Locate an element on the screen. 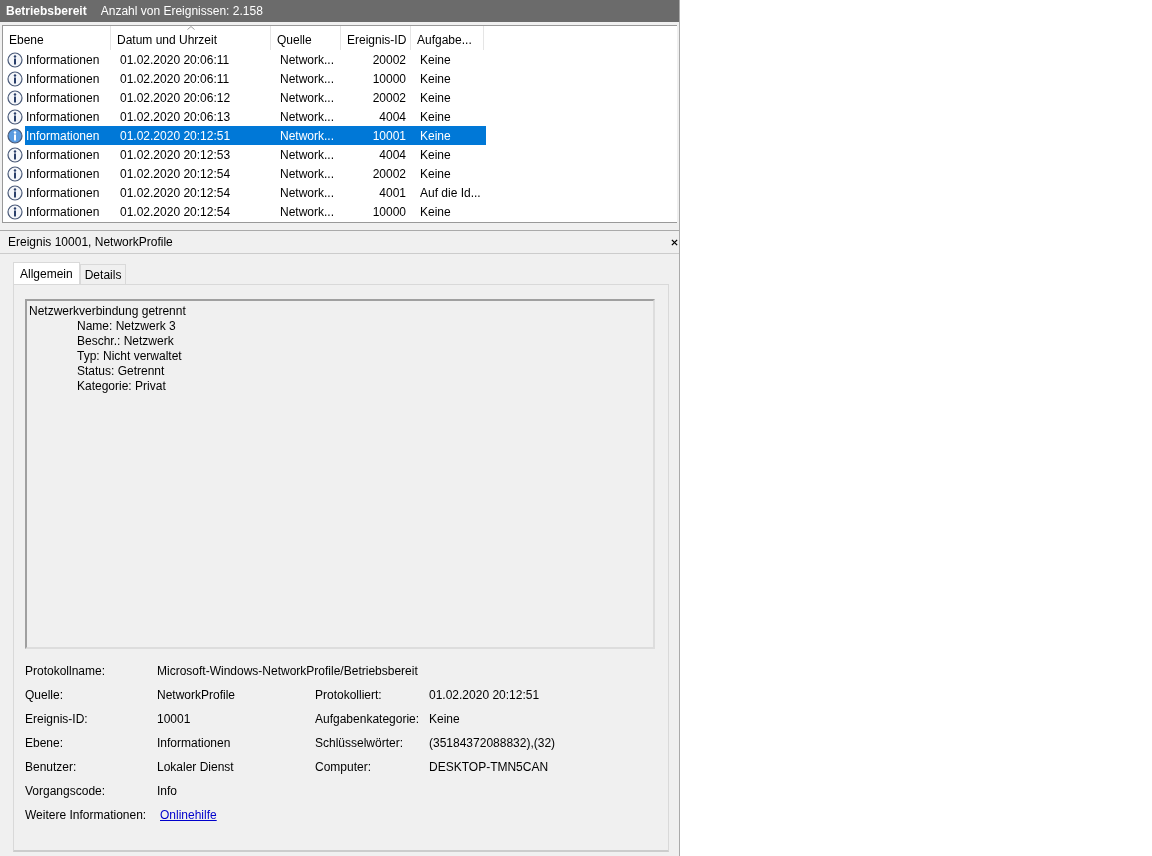 The height and width of the screenshot is (856, 1152). message-line: Typ: Nicht verwaltet is located at coordinates (129, 356).